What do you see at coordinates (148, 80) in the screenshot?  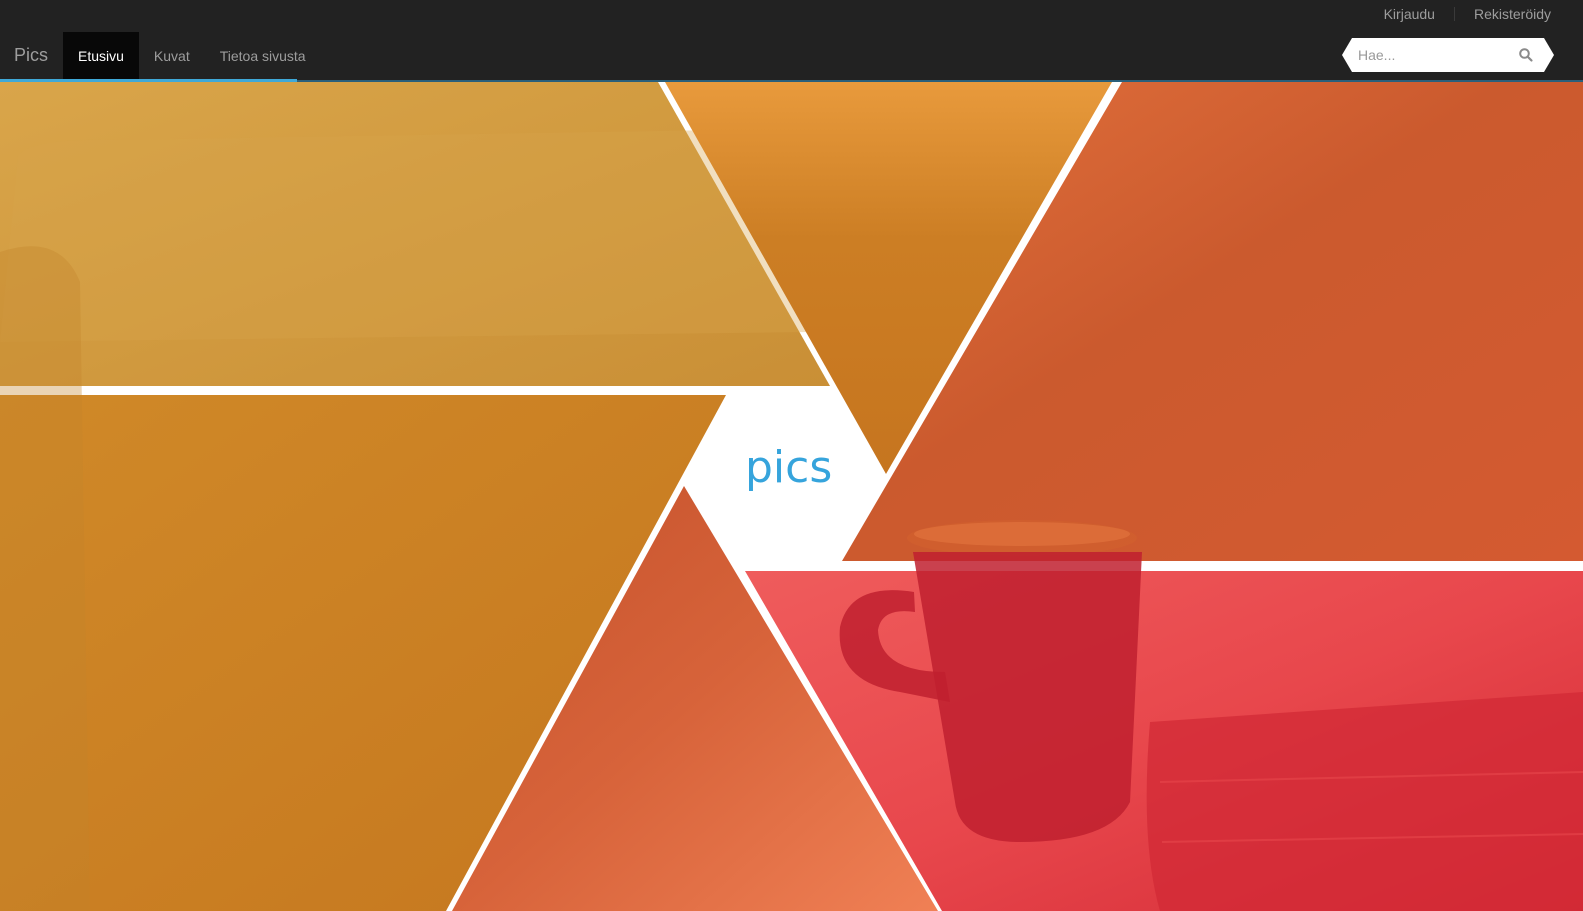 I see `navbar-accent-line` at bounding box center [148, 80].